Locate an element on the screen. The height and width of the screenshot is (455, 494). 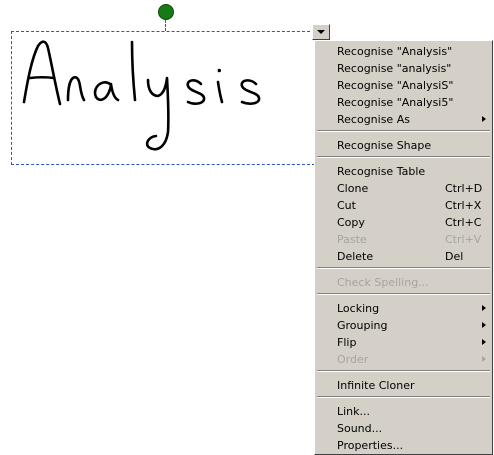
menu-item-recognise-table: Recognise Table is located at coordinates (411, 171).